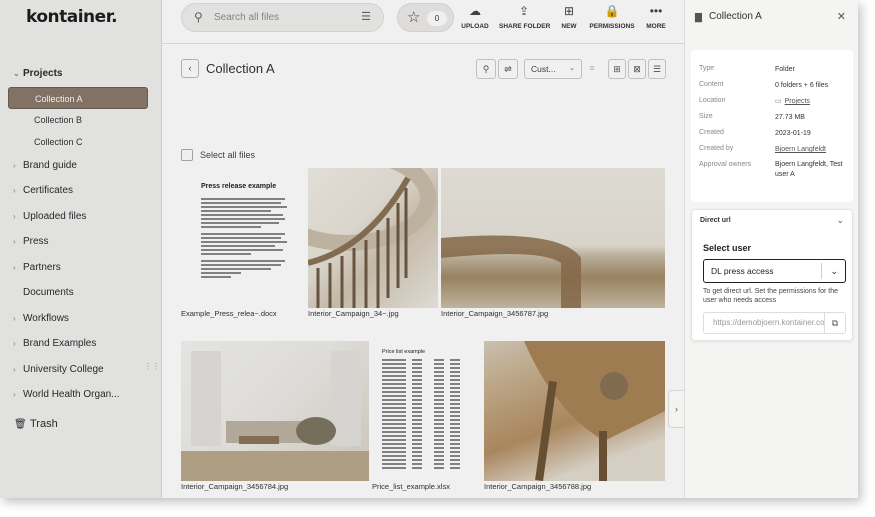 The height and width of the screenshot is (517, 875). I want to click on search-input: ⚲ Search all files ☰, so click(282, 17).